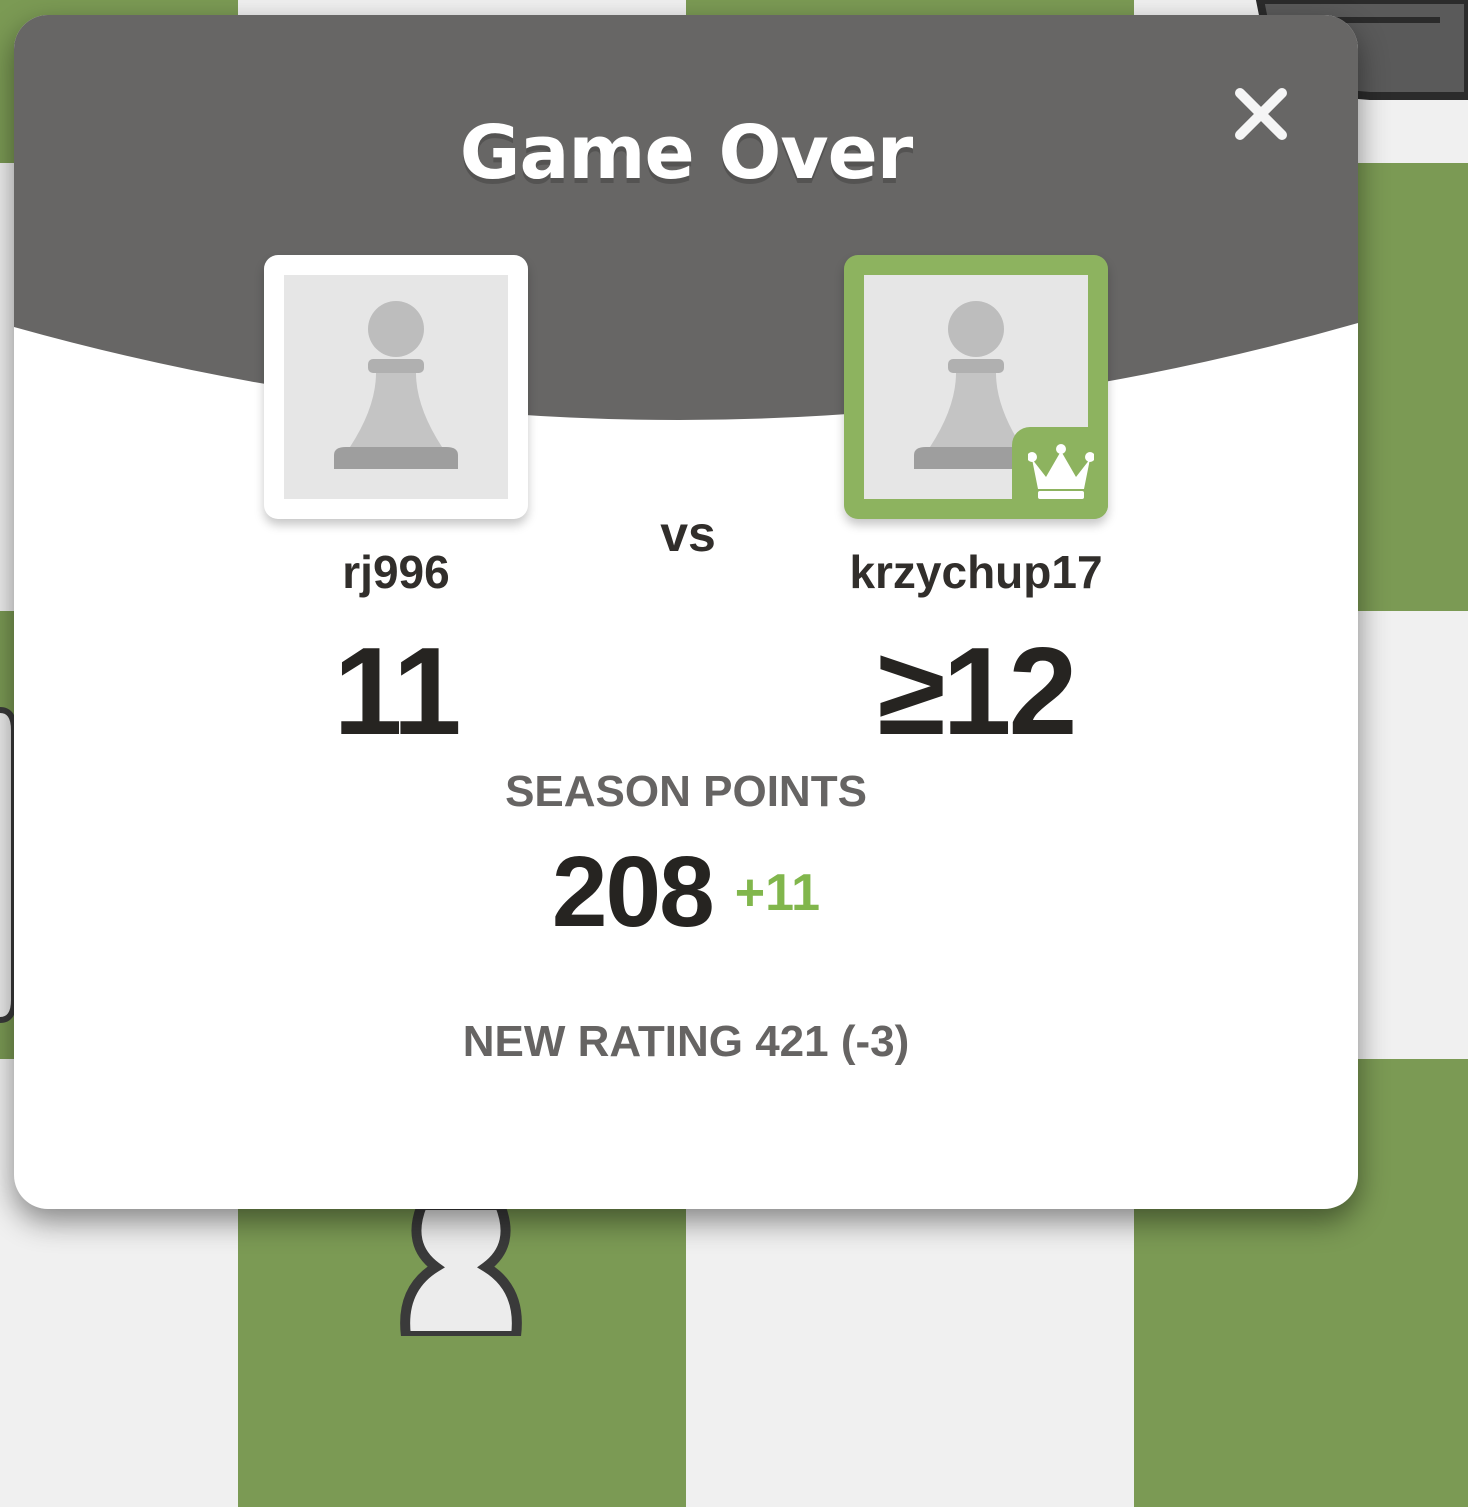  I want to click on white-pawn-piece-icon, so click(461, 1270).